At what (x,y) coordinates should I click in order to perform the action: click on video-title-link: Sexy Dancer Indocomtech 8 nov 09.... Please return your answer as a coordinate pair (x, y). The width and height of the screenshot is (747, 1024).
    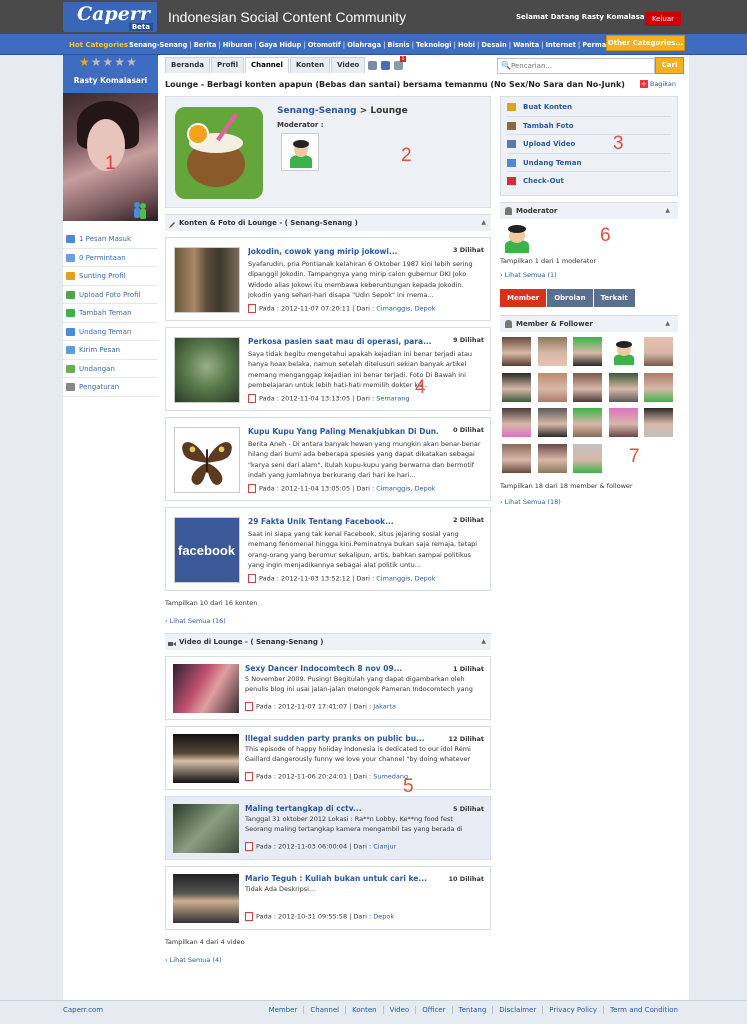
    Looking at the image, I should click on (340, 668).